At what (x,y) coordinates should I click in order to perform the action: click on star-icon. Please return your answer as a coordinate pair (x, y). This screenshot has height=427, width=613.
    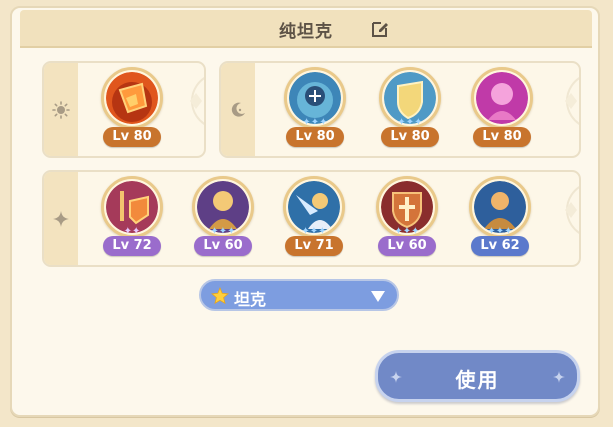
    Looking at the image, I should click on (220, 296).